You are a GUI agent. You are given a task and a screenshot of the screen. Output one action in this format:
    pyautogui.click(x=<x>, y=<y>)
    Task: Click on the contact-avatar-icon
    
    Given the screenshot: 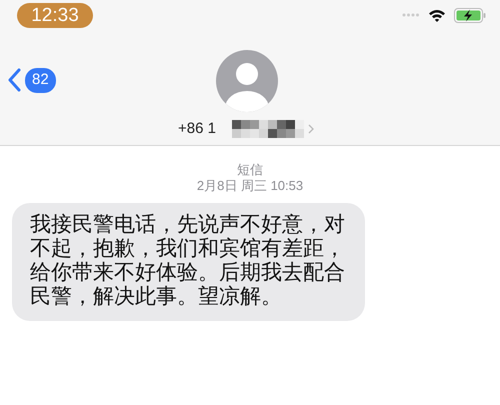 What is the action you would take?
    pyautogui.click(x=247, y=81)
    